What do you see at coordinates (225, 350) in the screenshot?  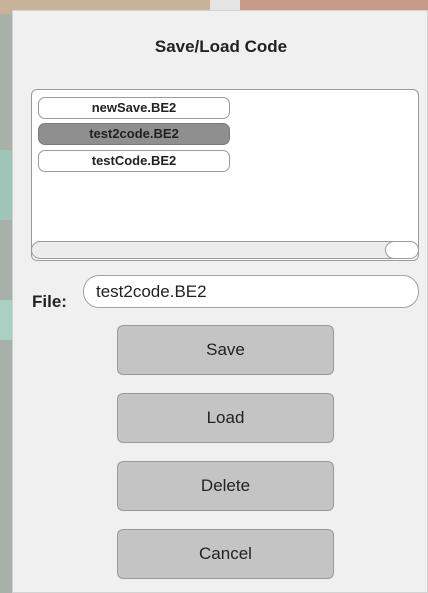 I see `save-button: Save` at bounding box center [225, 350].